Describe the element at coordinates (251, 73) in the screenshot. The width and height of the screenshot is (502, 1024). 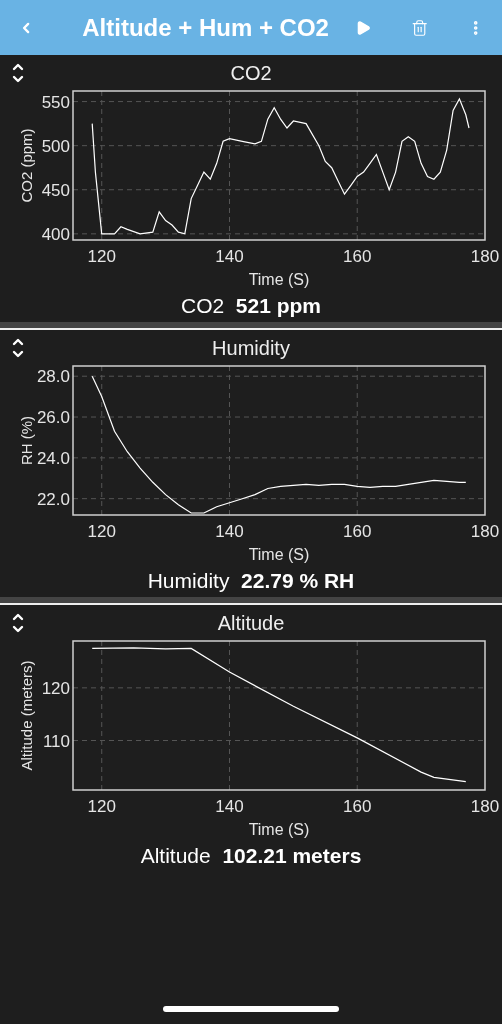
I see `chart-title: CO2` at that location.